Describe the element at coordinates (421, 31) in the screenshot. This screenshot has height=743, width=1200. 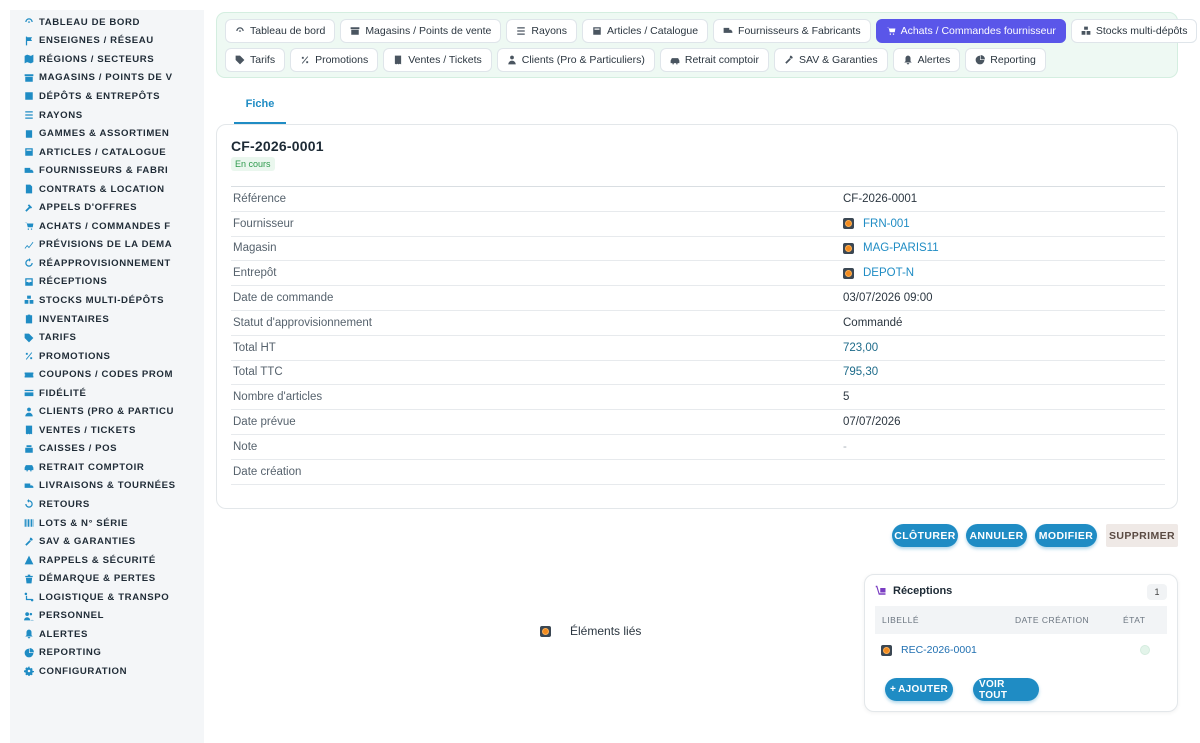
I see `module-tab: Magasins / Points de vente` at that location.